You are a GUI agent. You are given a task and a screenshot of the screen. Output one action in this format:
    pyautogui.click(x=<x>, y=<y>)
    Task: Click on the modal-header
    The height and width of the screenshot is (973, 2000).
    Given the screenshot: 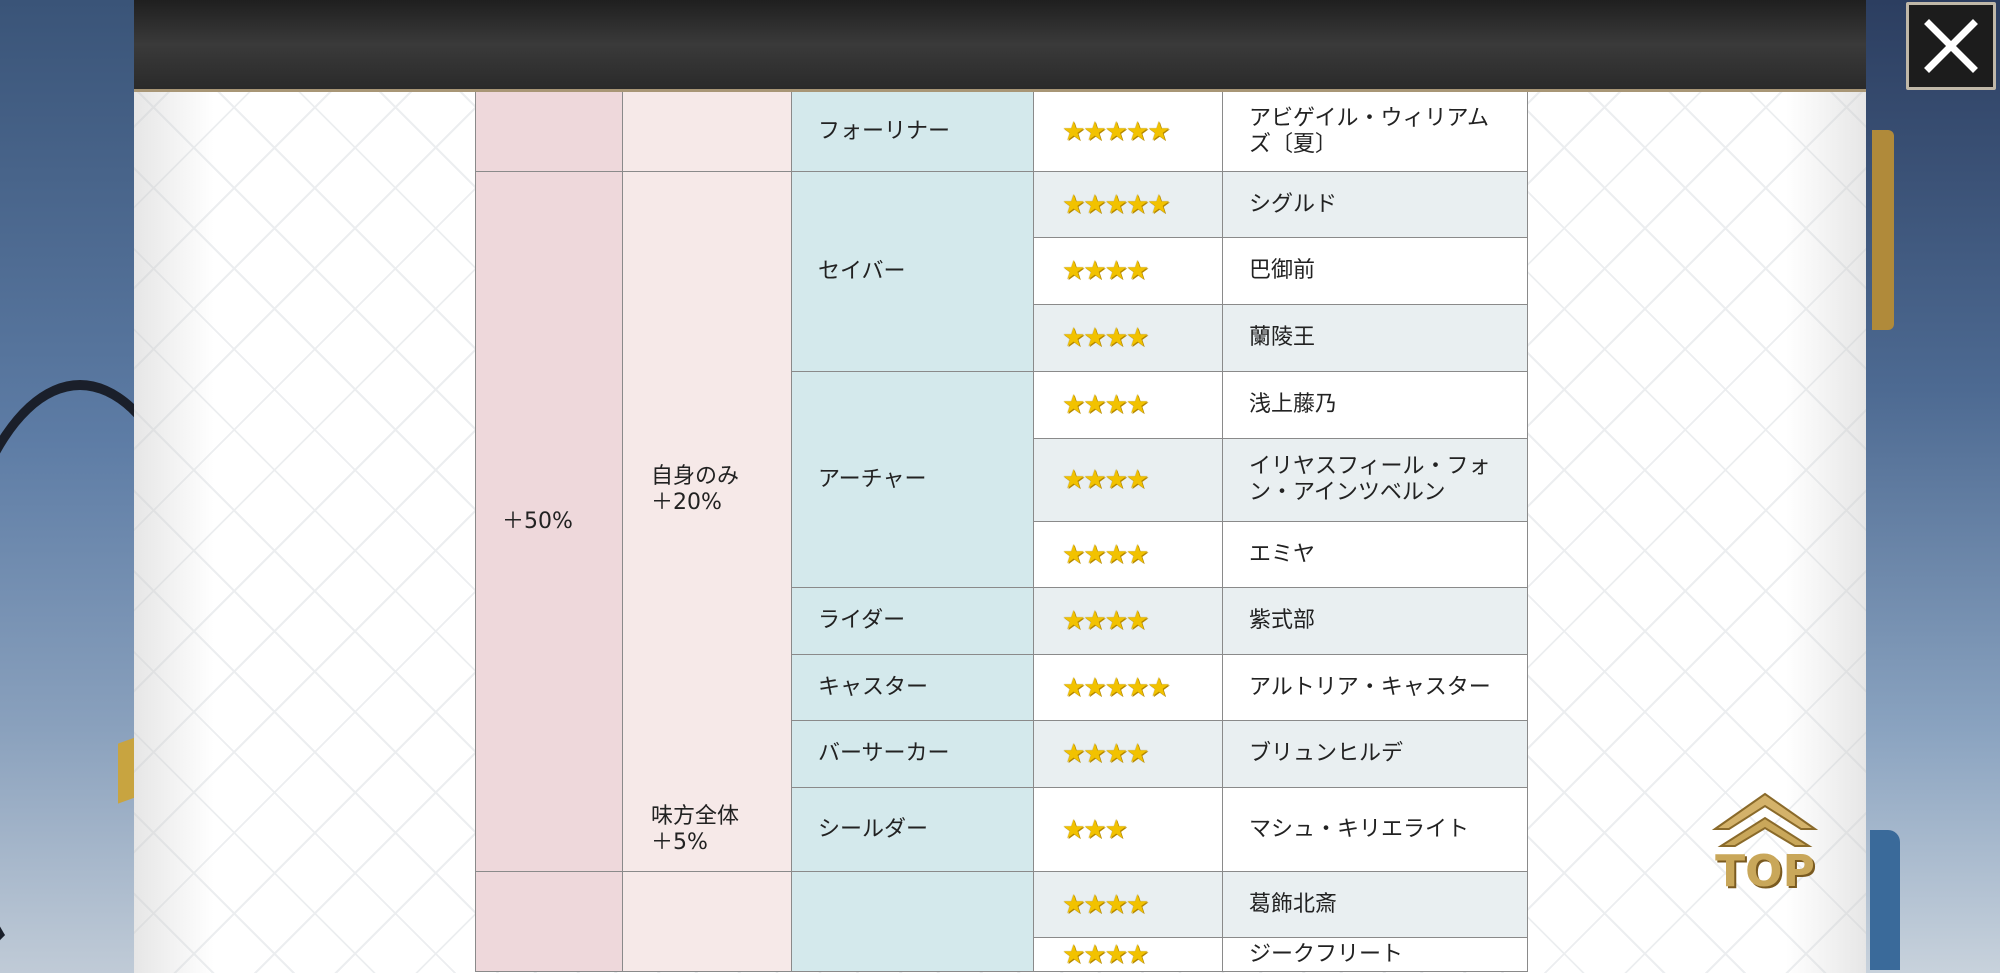 What is the action you would take?
    pyautogui.click(x=1065, y=46)
    